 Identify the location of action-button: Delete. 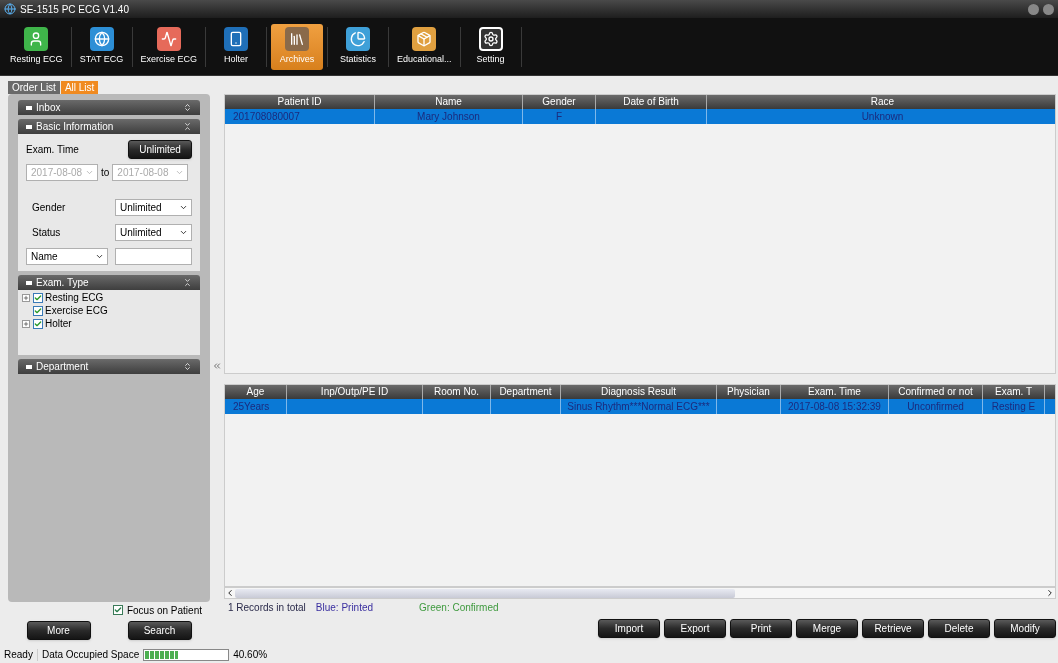
(959, 628).